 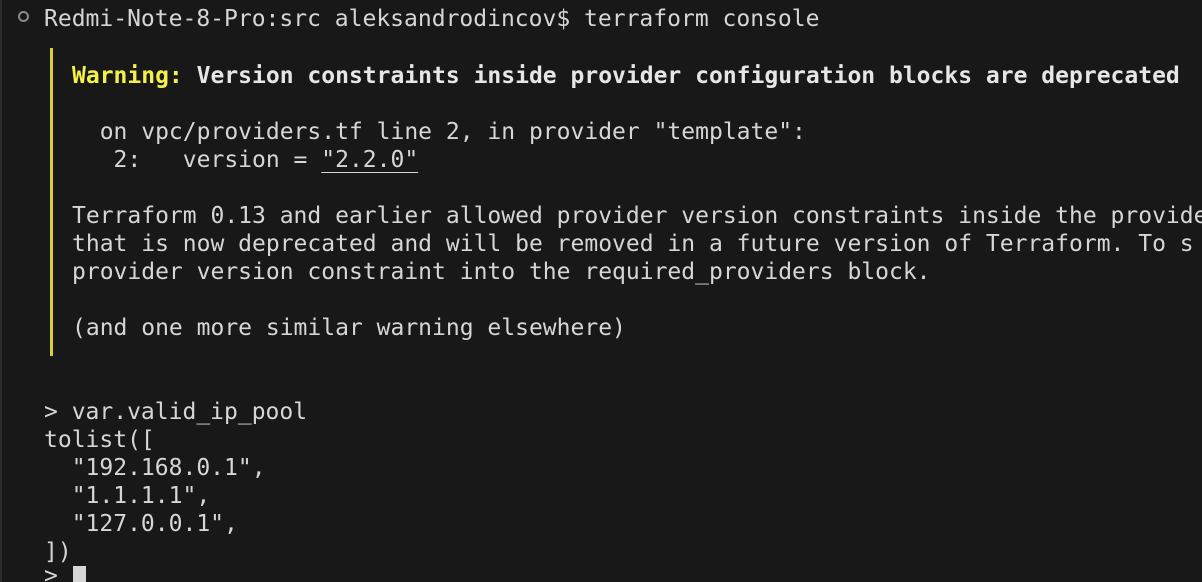 I want to click on next-prompt: >, so click(x=51, y=572).